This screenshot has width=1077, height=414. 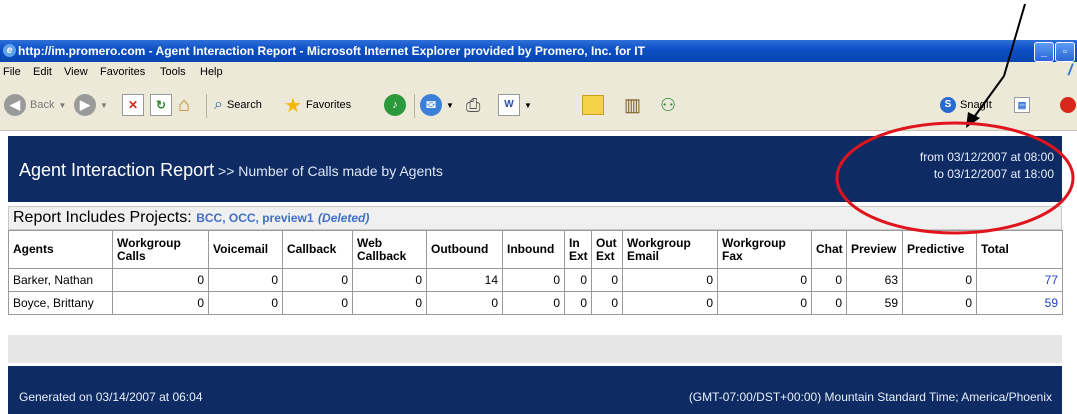 What do you see at coordinates (988, 98) in the screenshot?
I see `annotation-arrow-shaft` at bounding box center [988, 98].